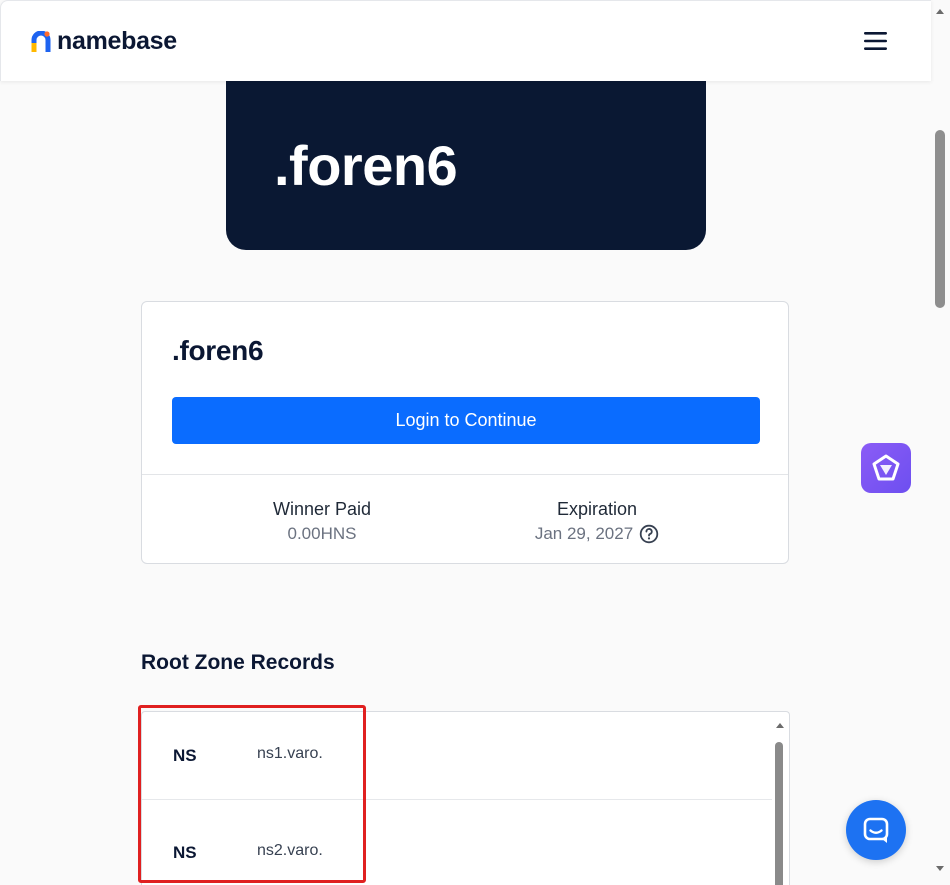 The width and height of the screenshot is (950, 885). I want to click on winner-paid-value: 0.00HNS, so click(322, 534).